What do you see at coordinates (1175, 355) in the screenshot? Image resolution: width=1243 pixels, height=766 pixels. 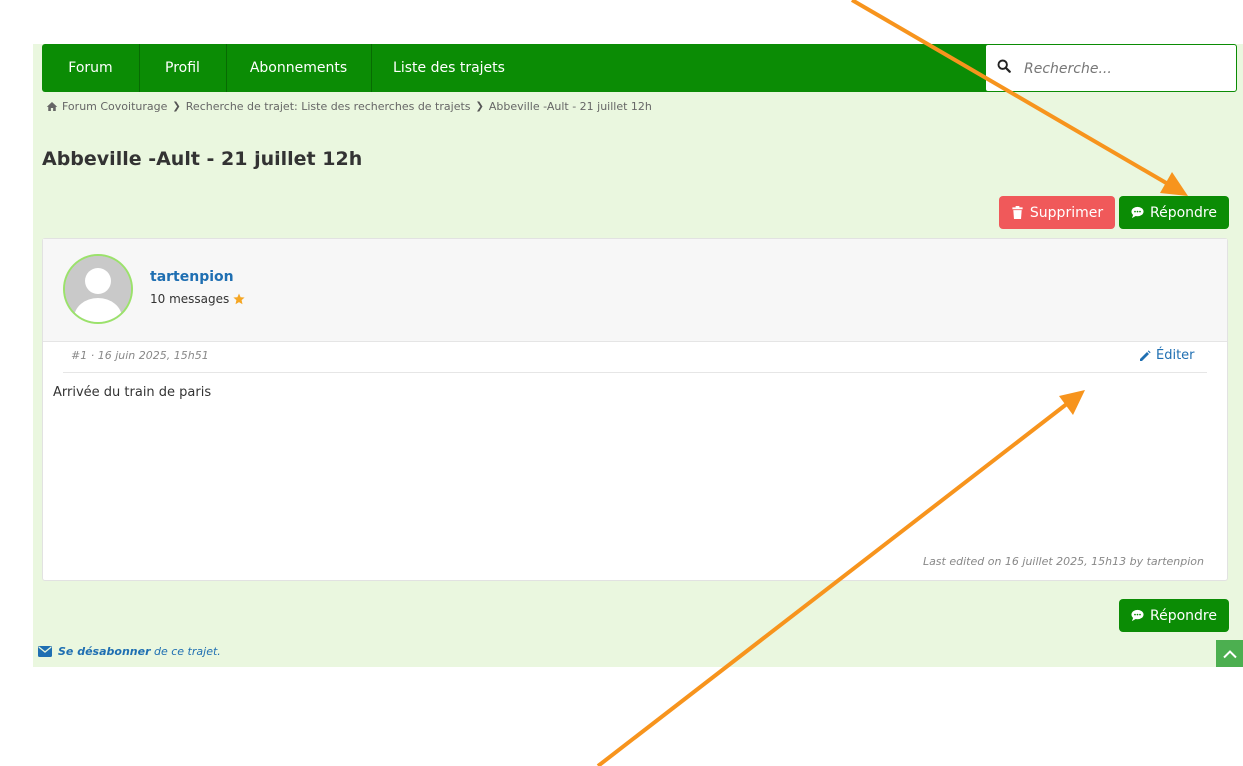 I see `edit-label: Éditer` at bounding box center [1175, 355].